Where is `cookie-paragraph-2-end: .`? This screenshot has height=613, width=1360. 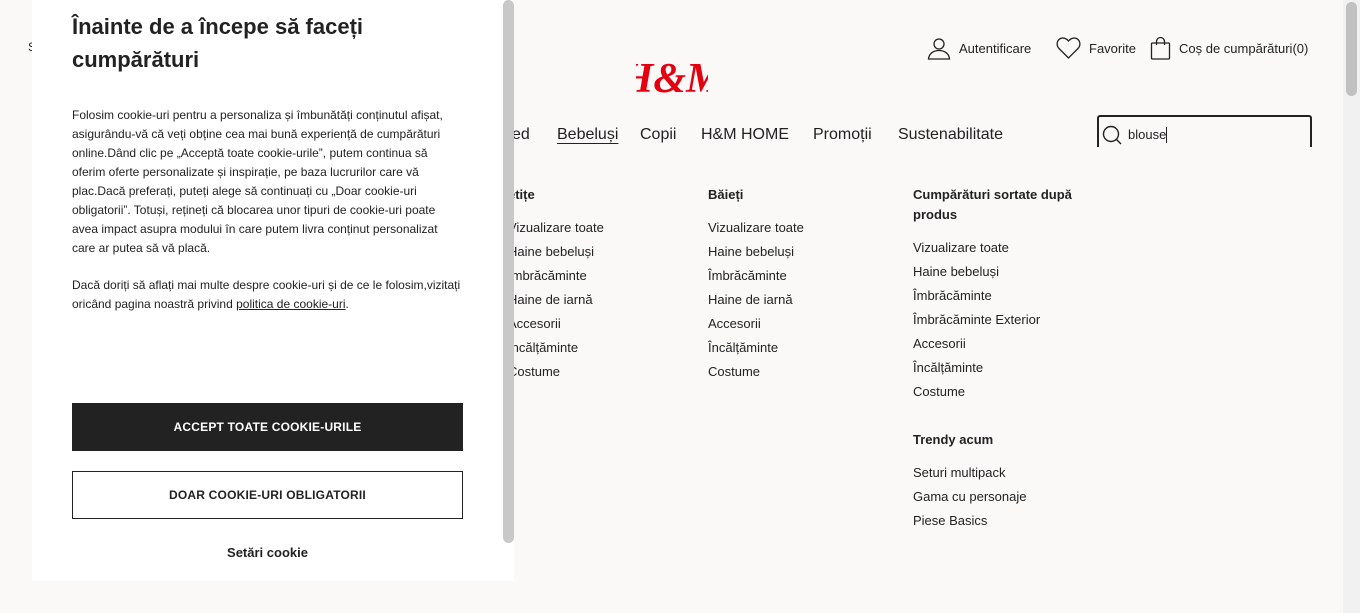 cookie-paragraph-2-end: . is located at coordinates (347, 304).